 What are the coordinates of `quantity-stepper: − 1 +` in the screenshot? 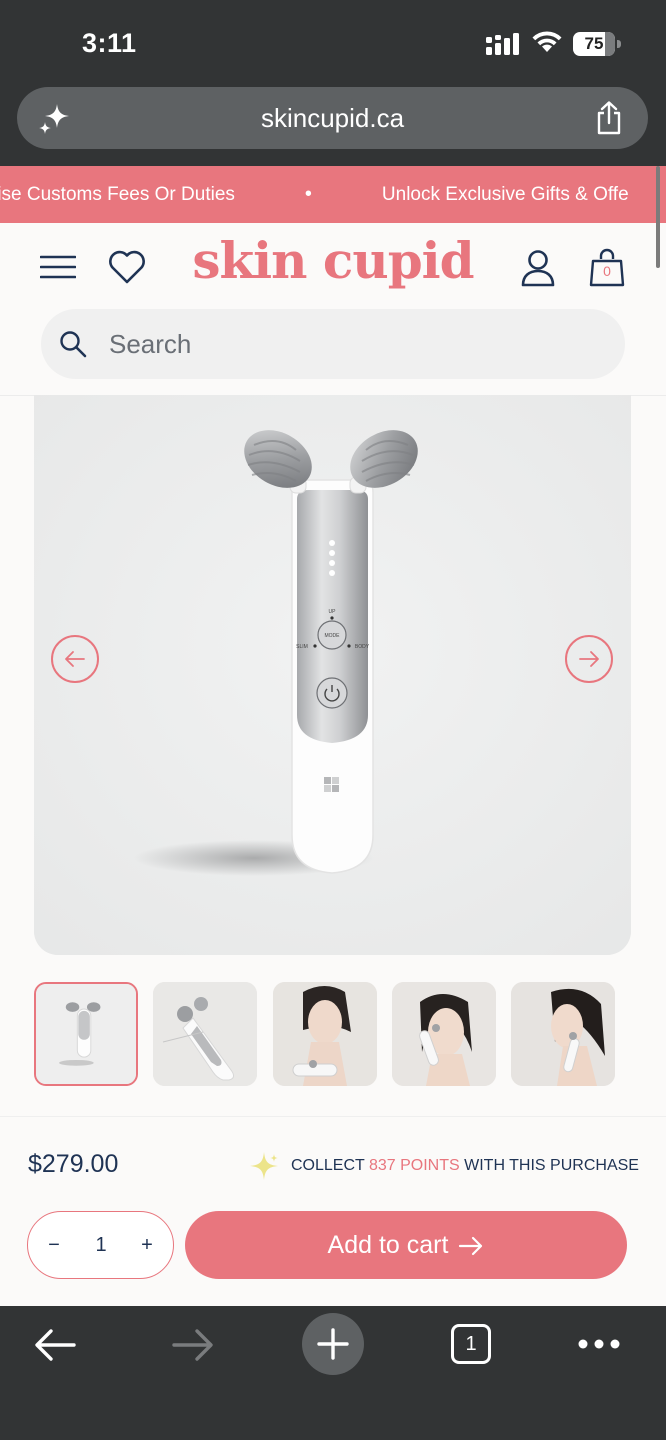 It's located at (100, 1245).